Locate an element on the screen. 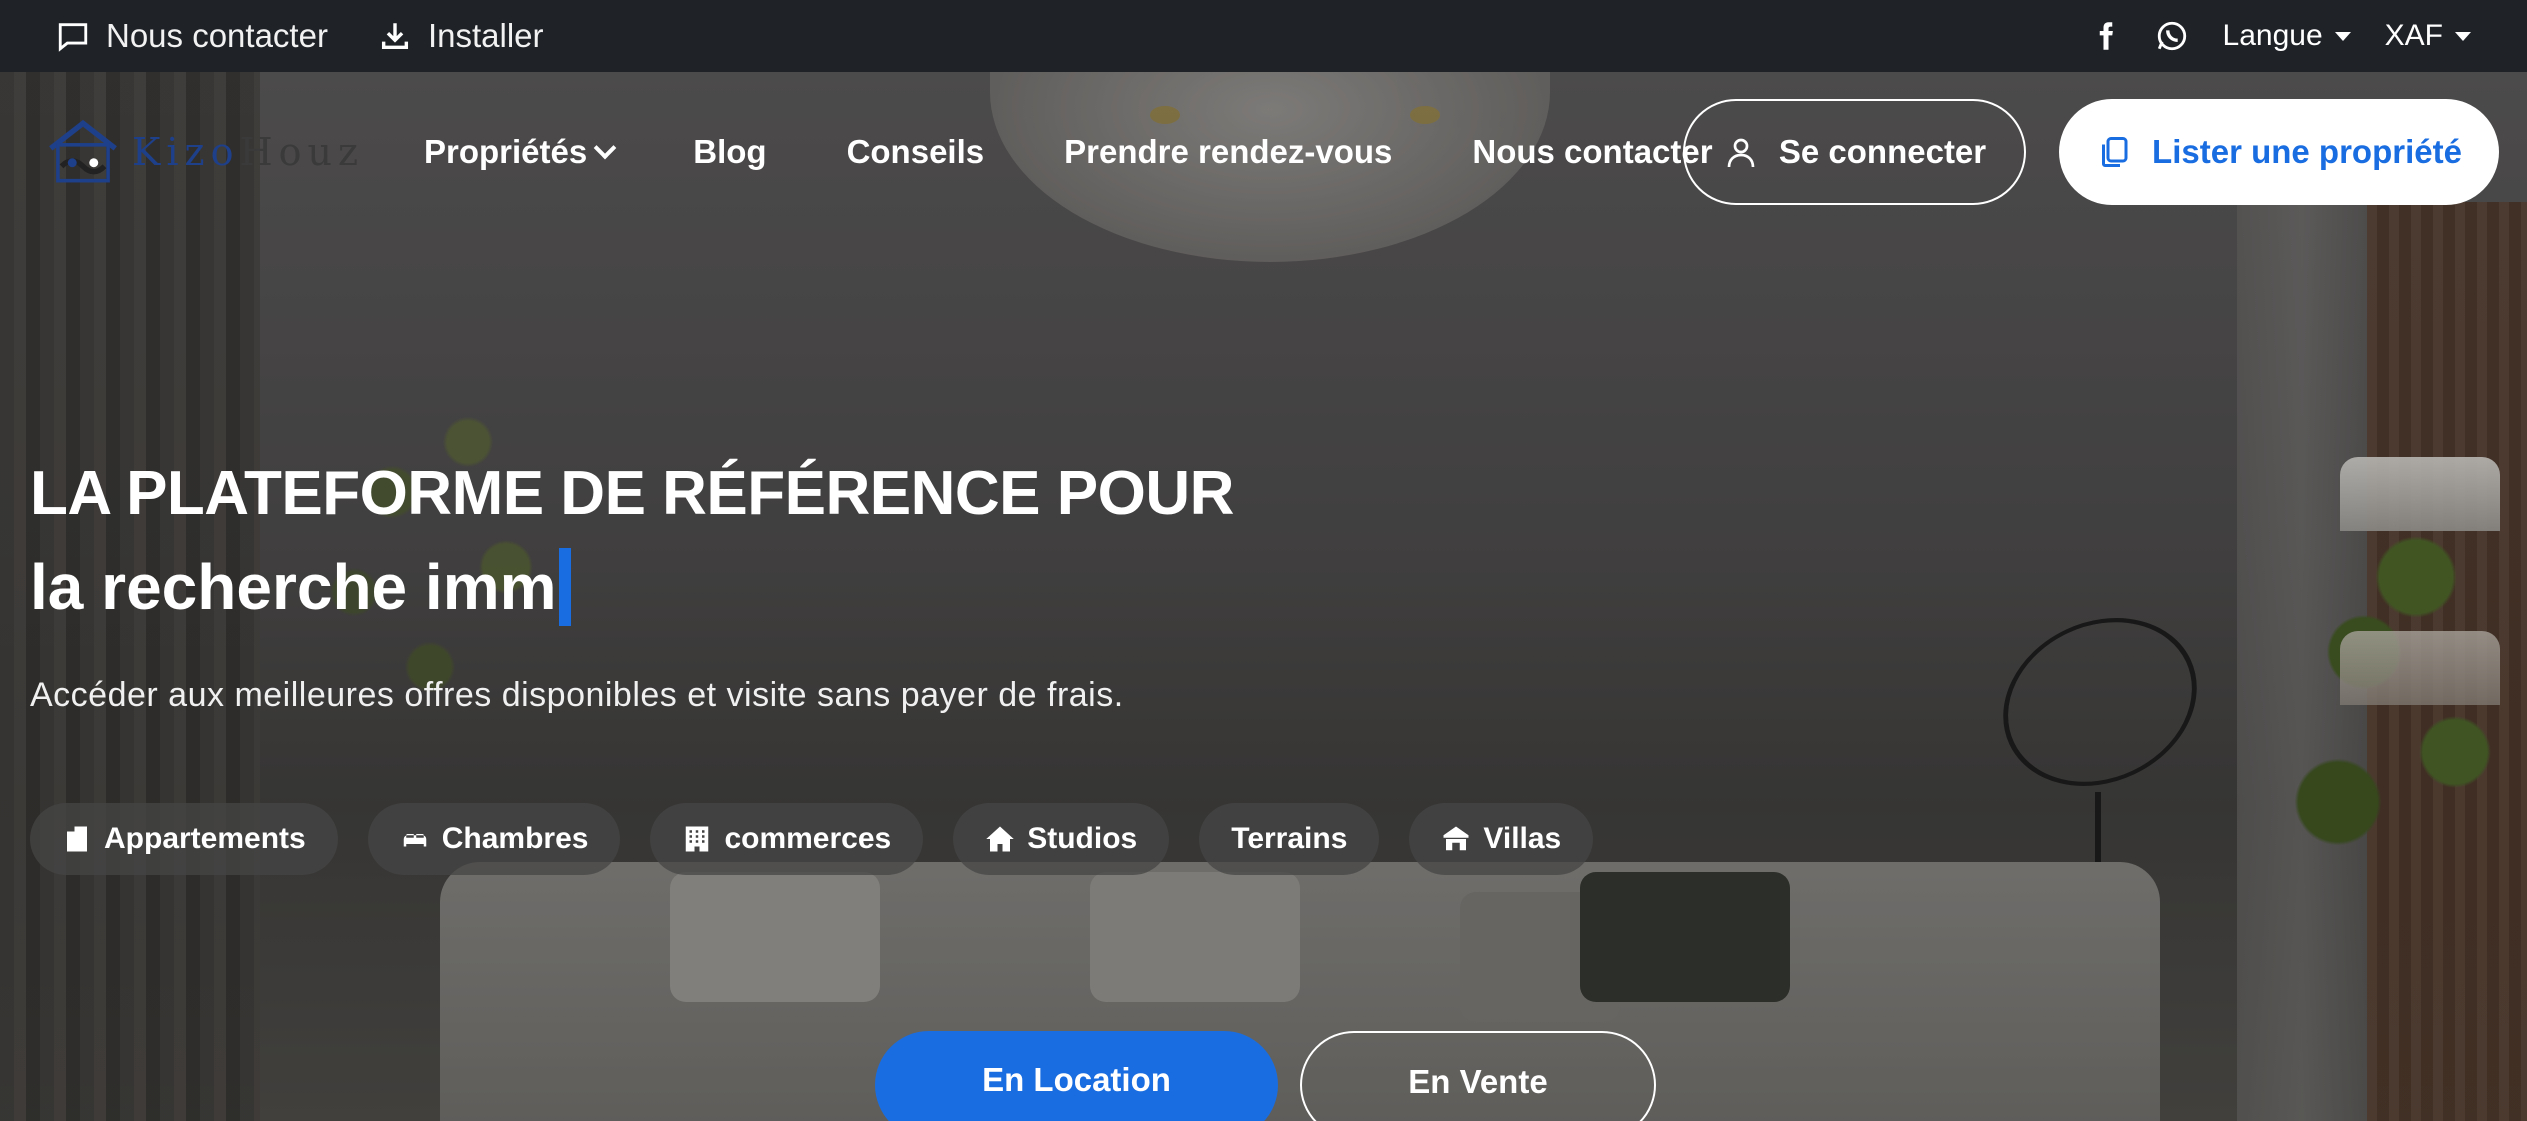 The image size is (2527, 1121). list-property-label: Lister une propriété is located at coordinates (2307, 151).